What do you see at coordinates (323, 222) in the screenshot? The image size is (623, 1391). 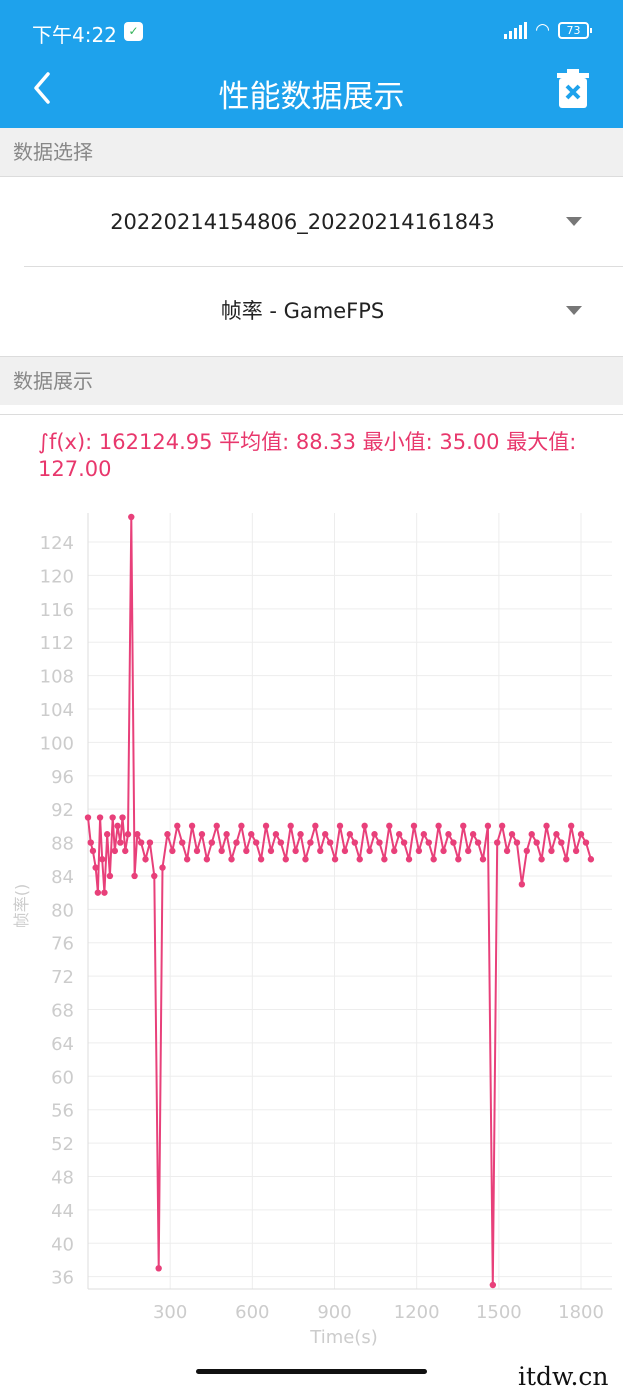 I see `file-dropdown: 20220214154806_20220214161843` at bounding box center [323, 222].